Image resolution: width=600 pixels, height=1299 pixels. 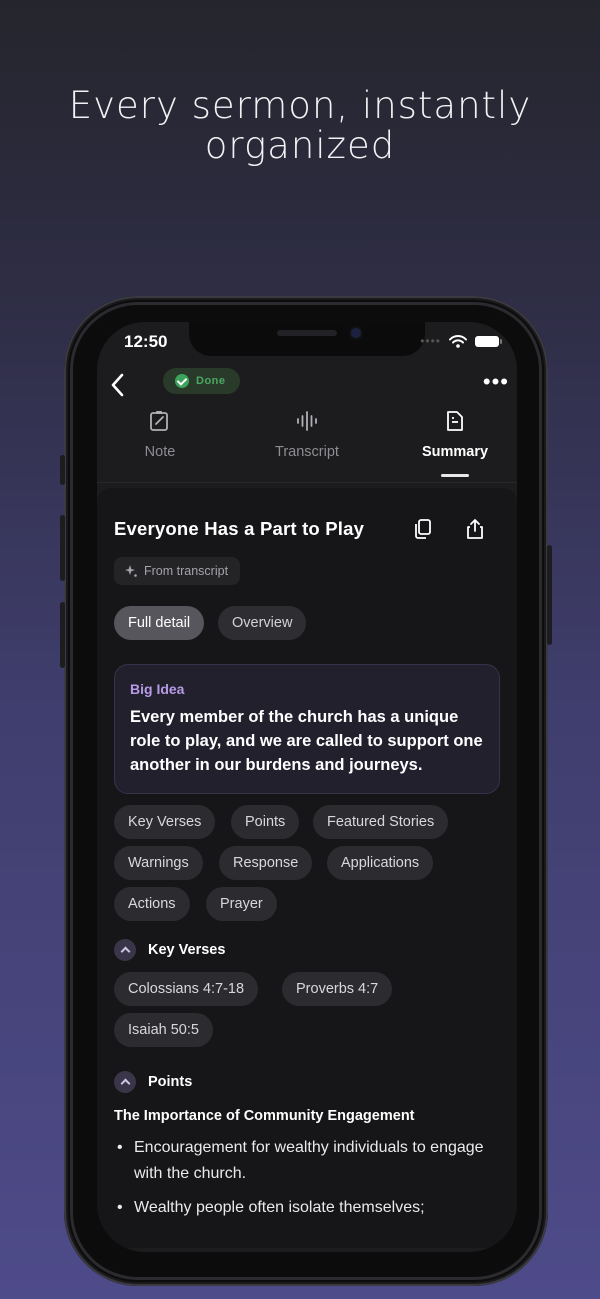 What do you see at coordinates (187, 950) in the screenshot?
I see `key-verses-heading: Key Verses` at bounding box center [187, 950].